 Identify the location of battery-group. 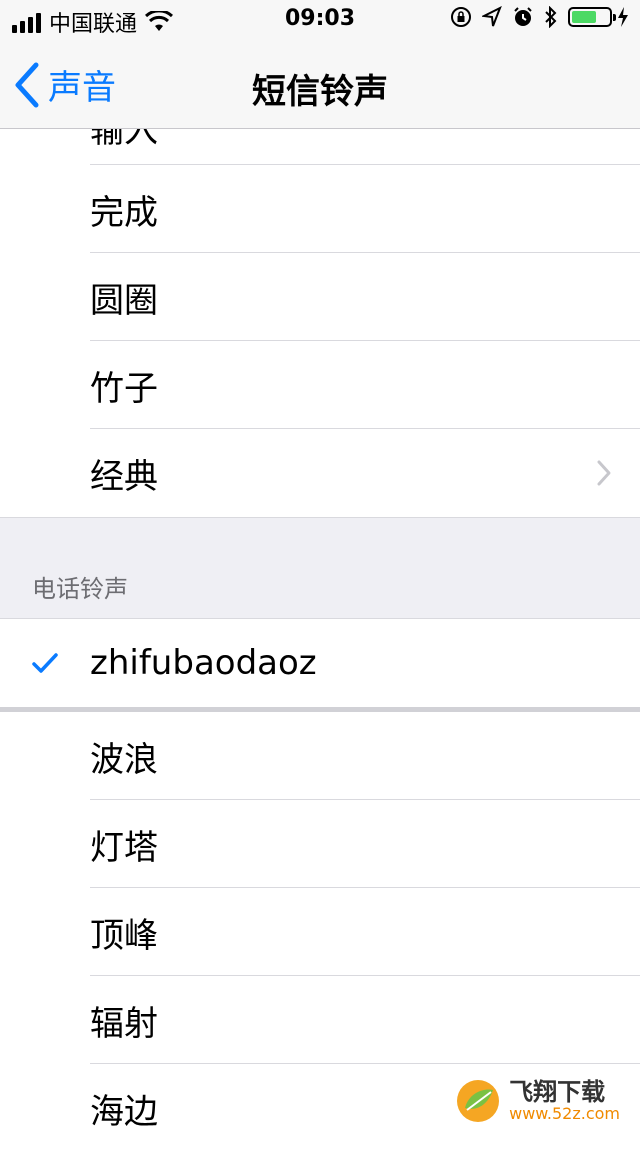
(598, 17).